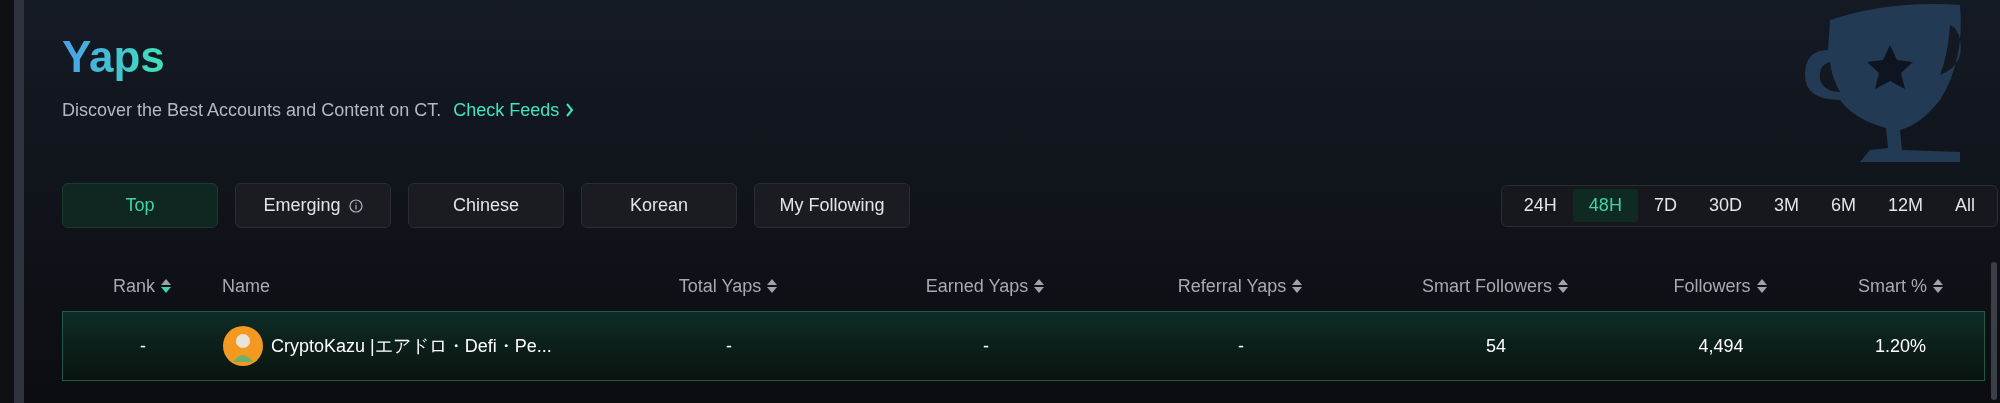 This screenshot has width=2000, height=403. I want to click on check-feeds-link: Check Feeds, so click(514, 110).